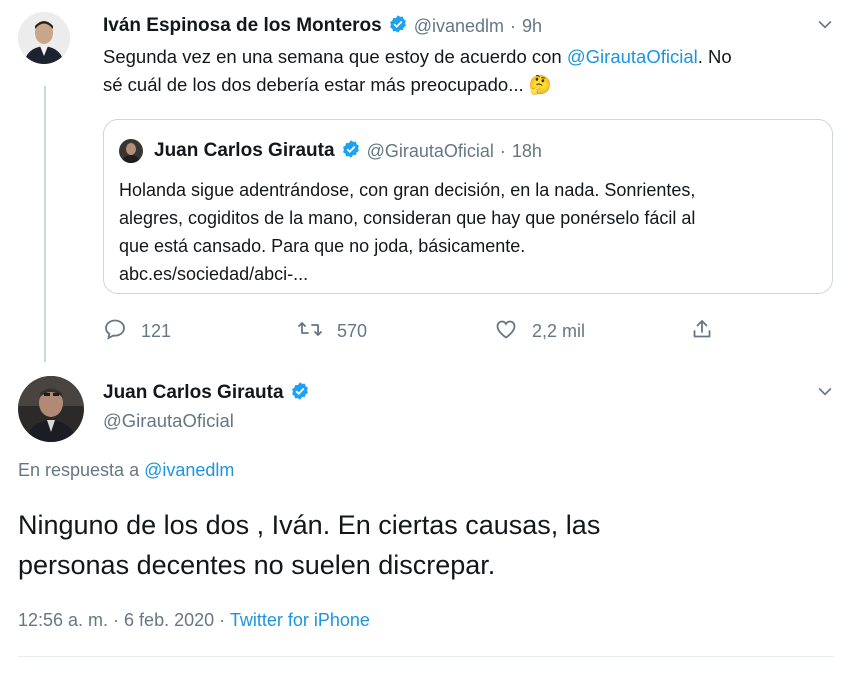 This screenshot has height=674, width=850. I want to click on thinking-face-emoji: 🤔, so click(540, 84).